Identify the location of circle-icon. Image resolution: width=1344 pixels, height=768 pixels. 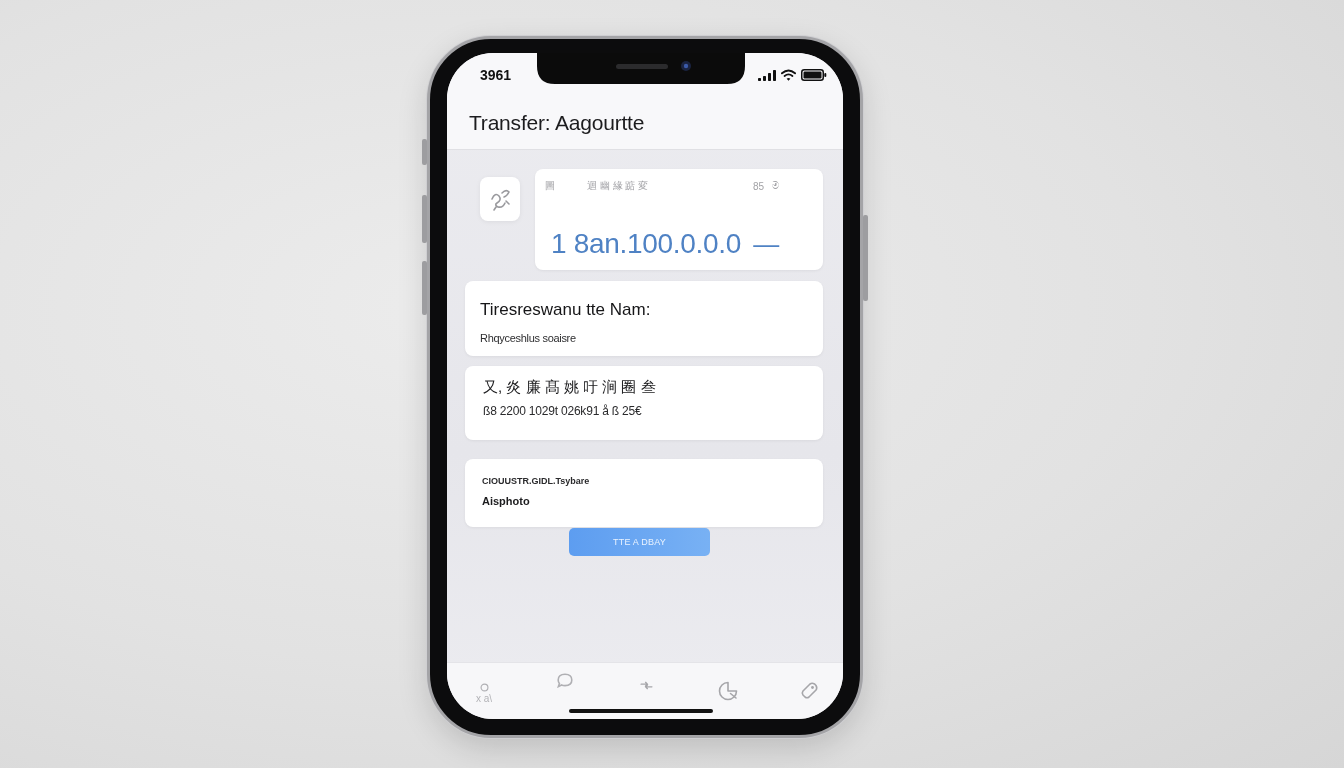
(484, 687).